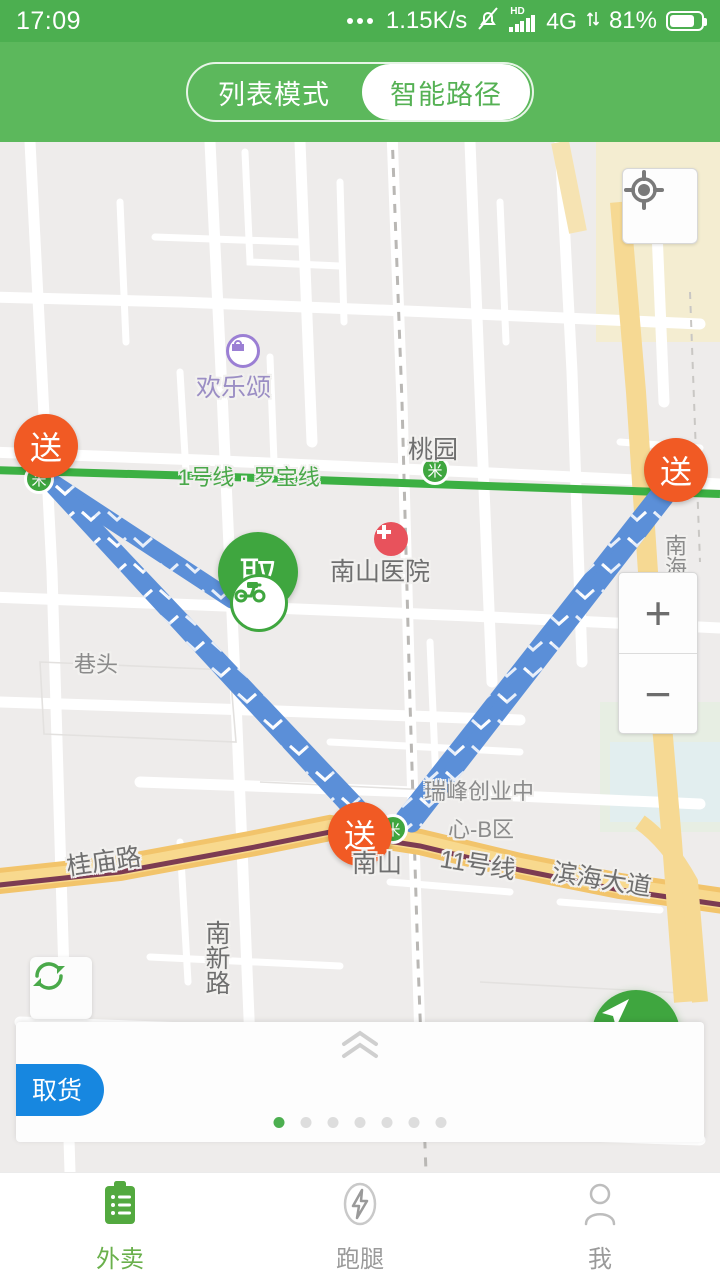  Describe the element at coordinates (46, 446) in the screenshot. I see `deliver-marker-1: 送` at that location.